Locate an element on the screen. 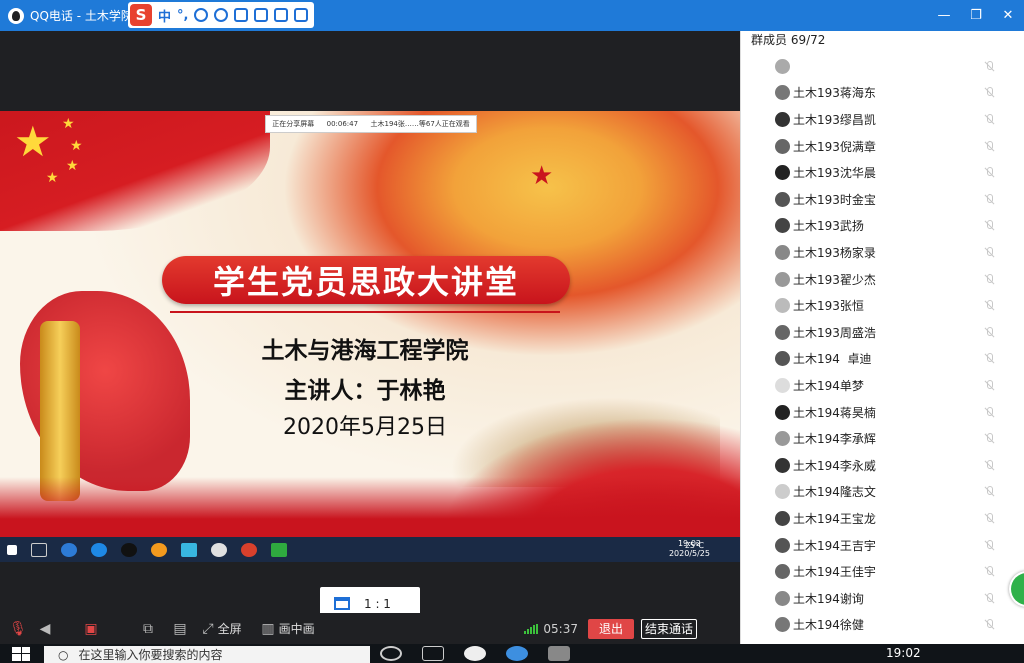 This screenshot has width=1024, height=663. member-row: 土木194李永威 is located at coordinates (882, 465).